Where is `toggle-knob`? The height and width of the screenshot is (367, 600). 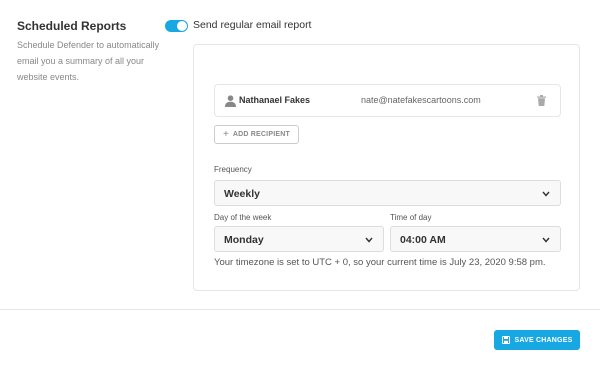
toggle-knob is located at coordinates (182, 26).